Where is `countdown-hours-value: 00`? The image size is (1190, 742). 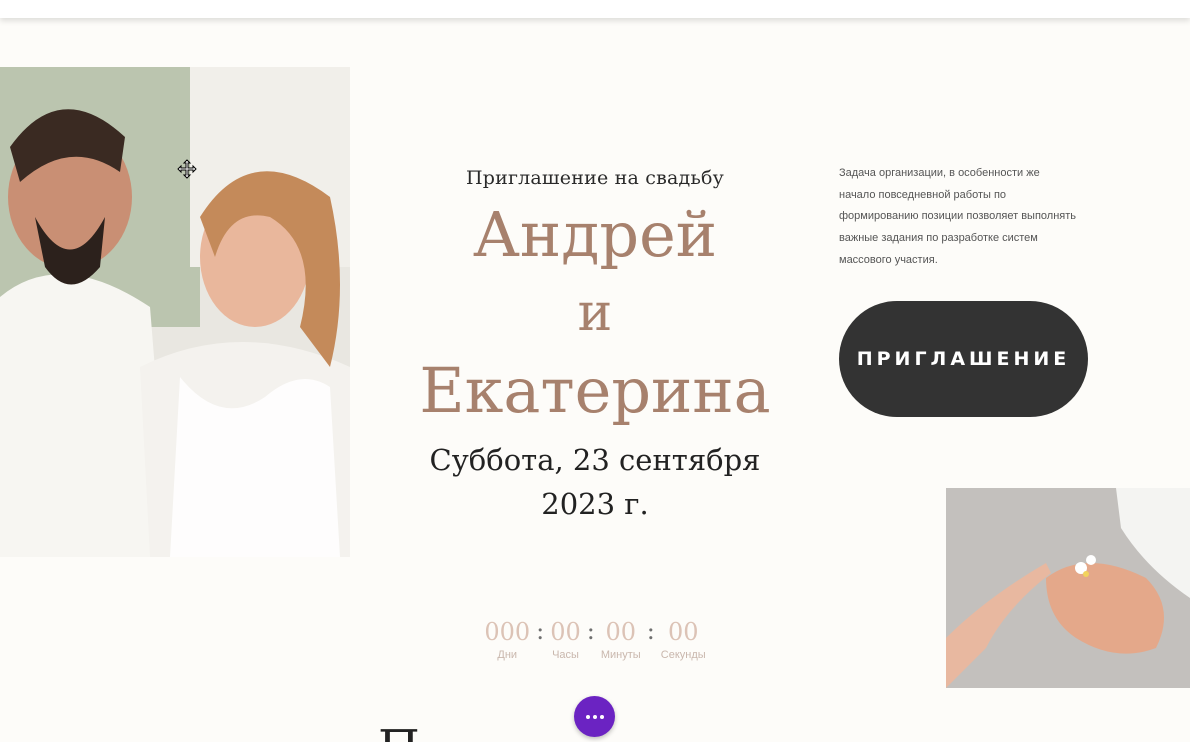
countdown-hours-value: 00 is located at coordinates (565, 632).